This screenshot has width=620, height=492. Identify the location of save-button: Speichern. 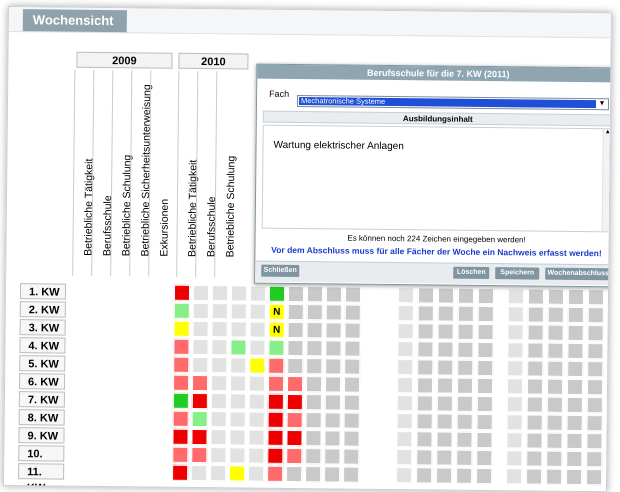
(517, 273).